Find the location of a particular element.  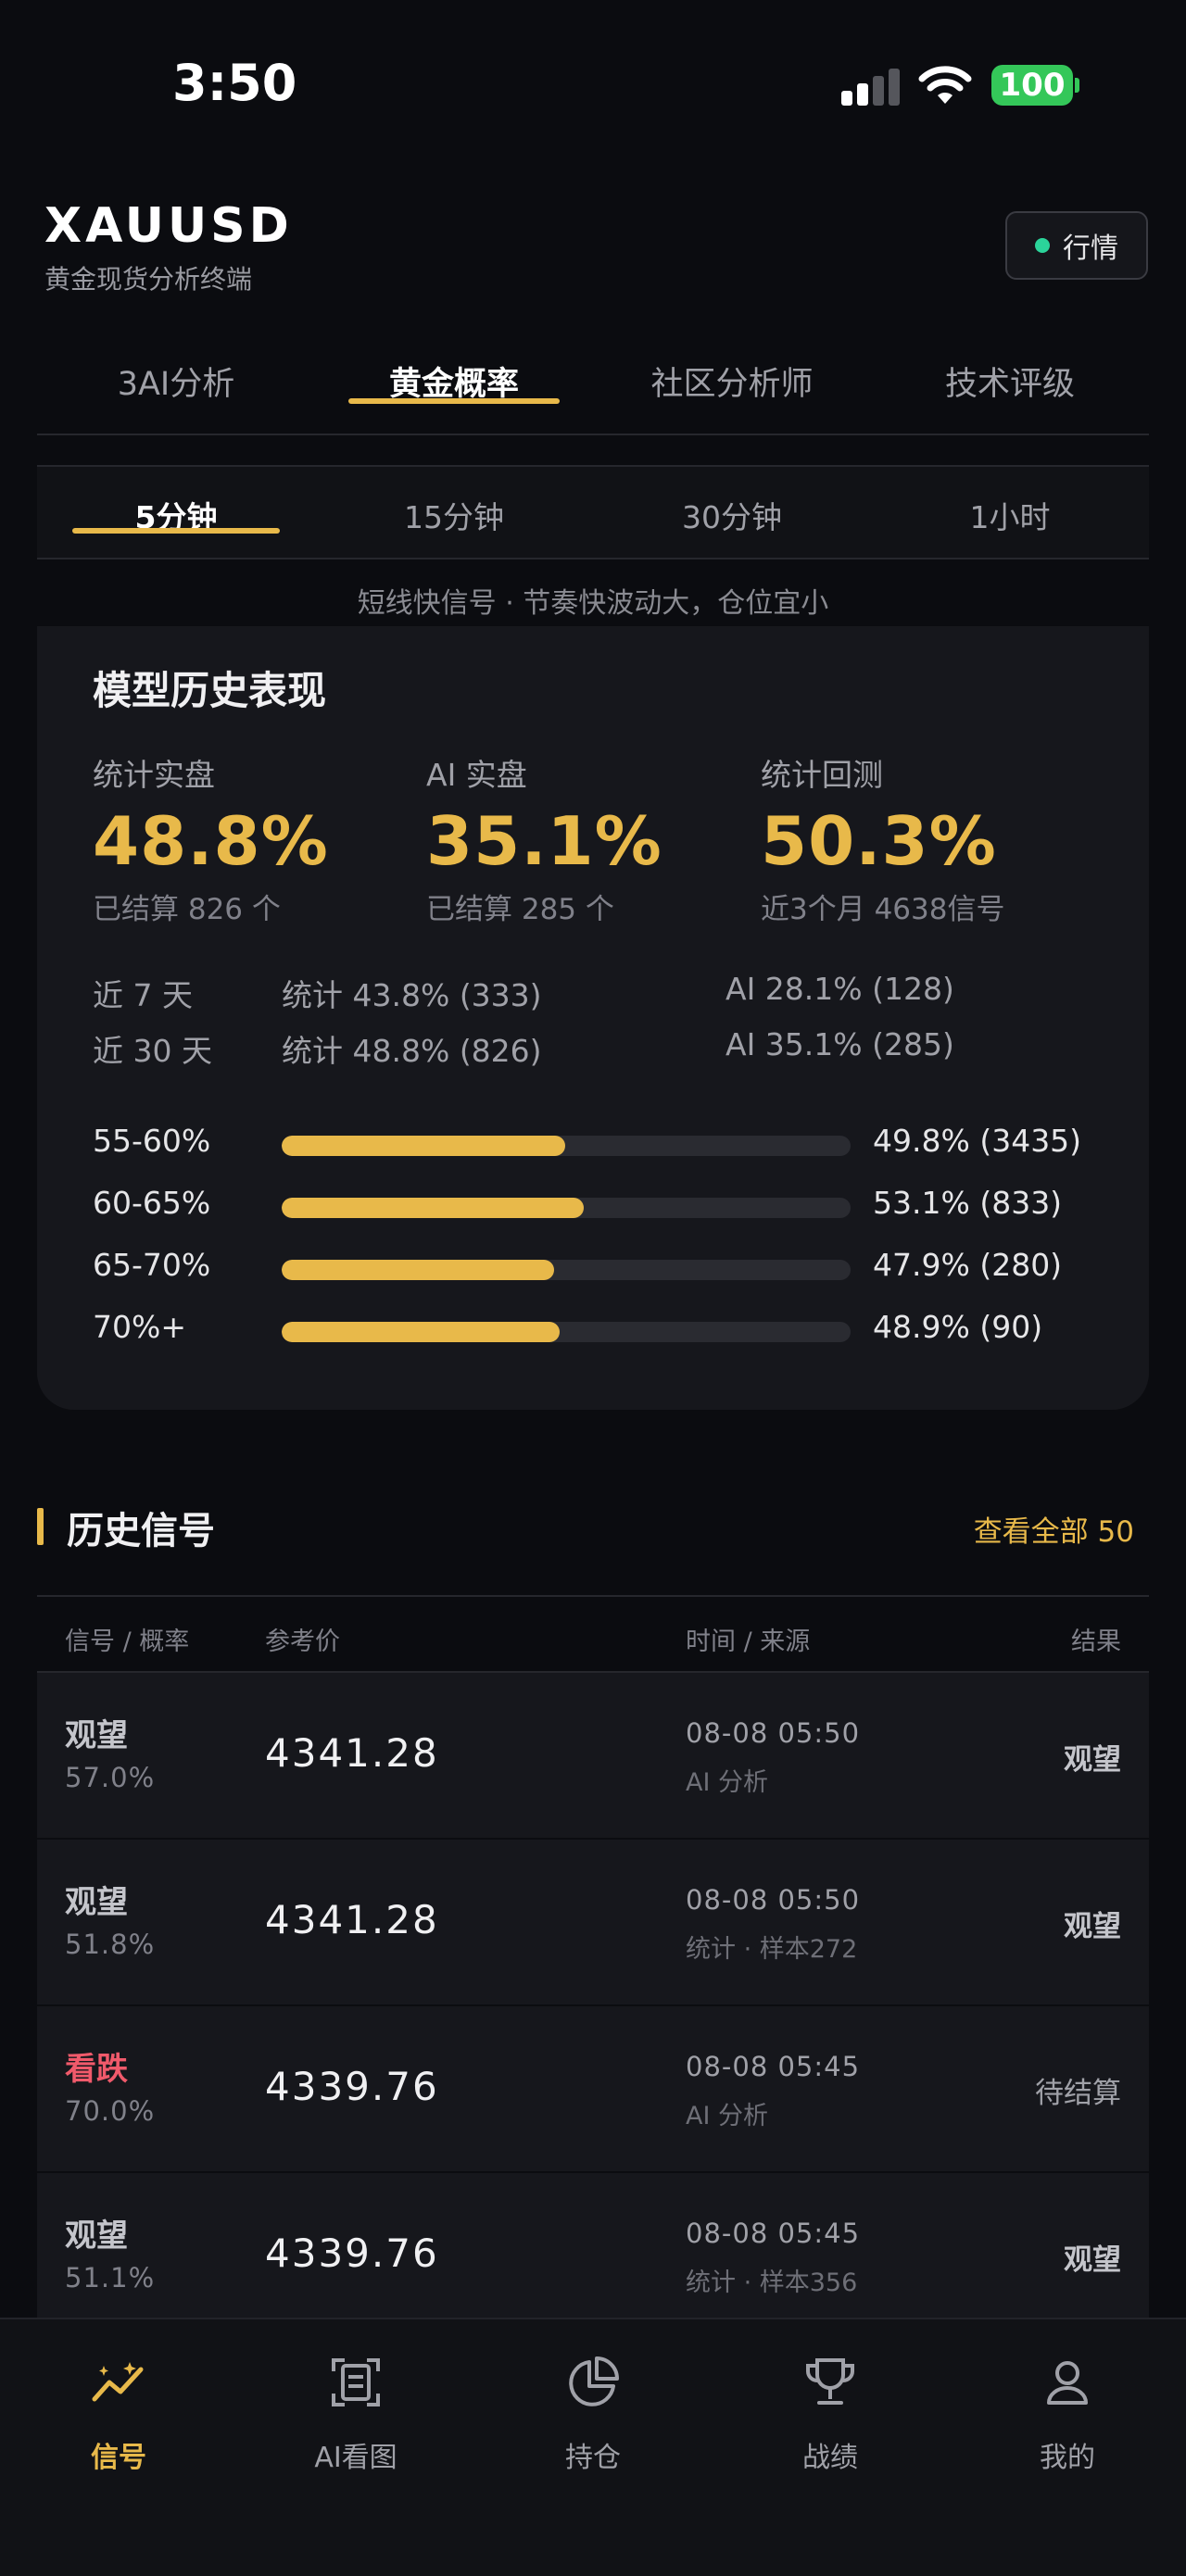

tab-3ai-analysis: 3AI分析 is located at coordinates (176, 388).